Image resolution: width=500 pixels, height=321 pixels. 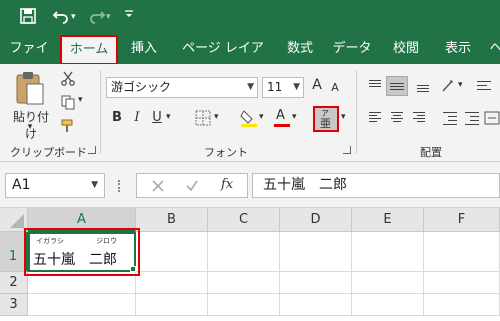 I want to click on copy-dropdown-icon: ▾, so click(x=80, y=100).